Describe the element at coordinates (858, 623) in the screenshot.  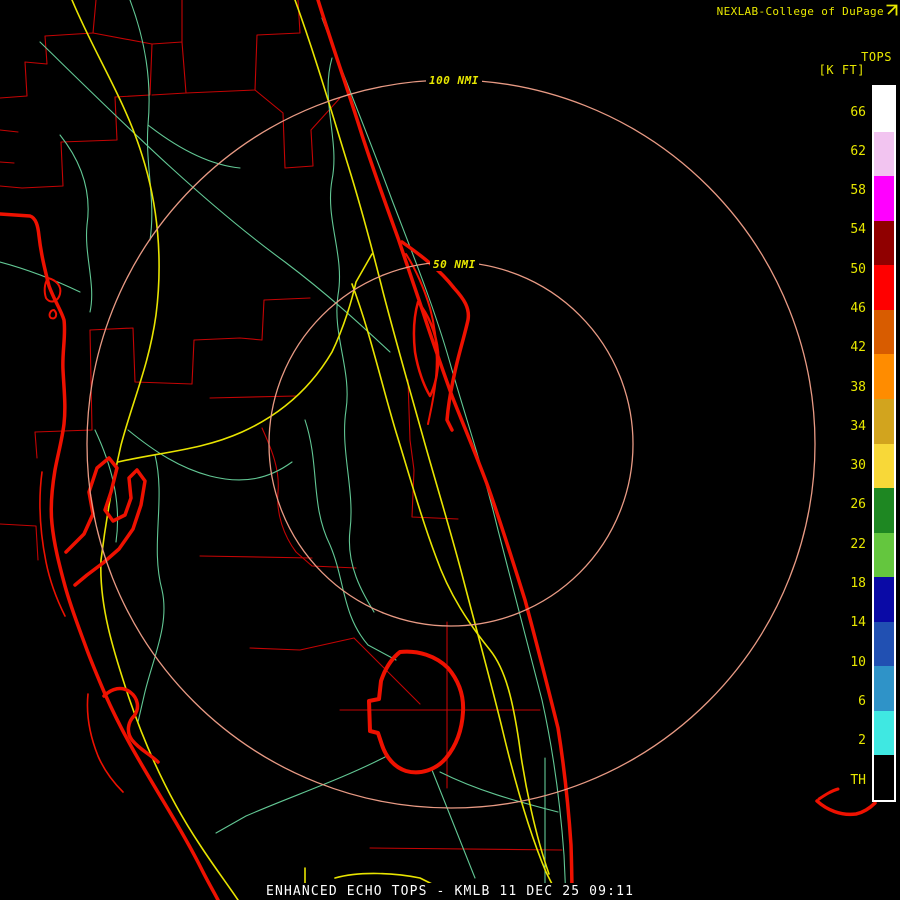
I see `legend-label-14: 14` at that location.